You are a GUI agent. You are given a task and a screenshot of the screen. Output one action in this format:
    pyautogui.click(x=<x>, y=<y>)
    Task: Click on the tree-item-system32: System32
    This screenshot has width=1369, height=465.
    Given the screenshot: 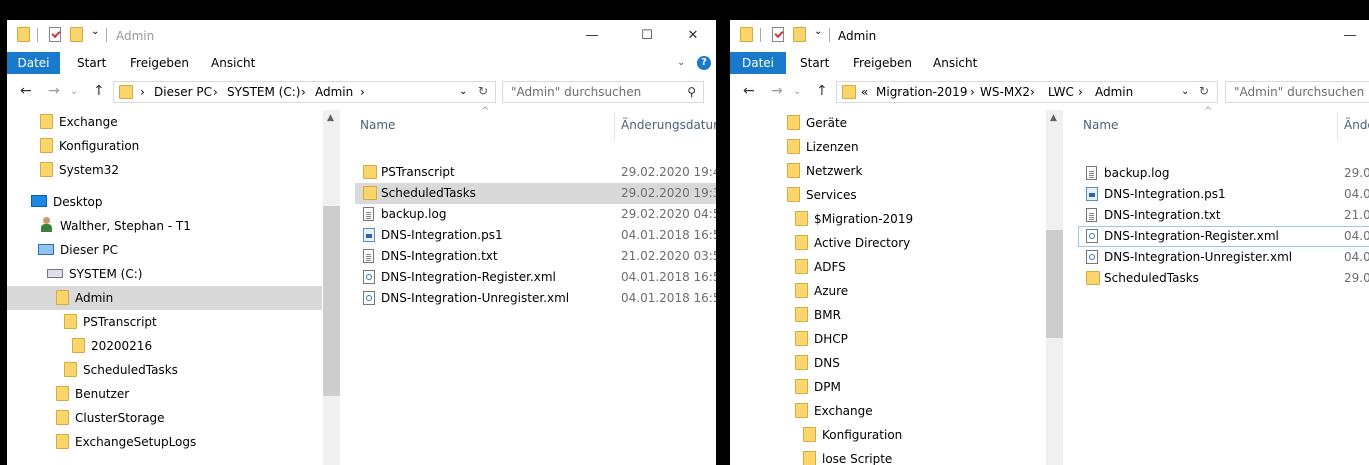 What is the action you would take?
    pyautogui.click(x=79, y=170)
    